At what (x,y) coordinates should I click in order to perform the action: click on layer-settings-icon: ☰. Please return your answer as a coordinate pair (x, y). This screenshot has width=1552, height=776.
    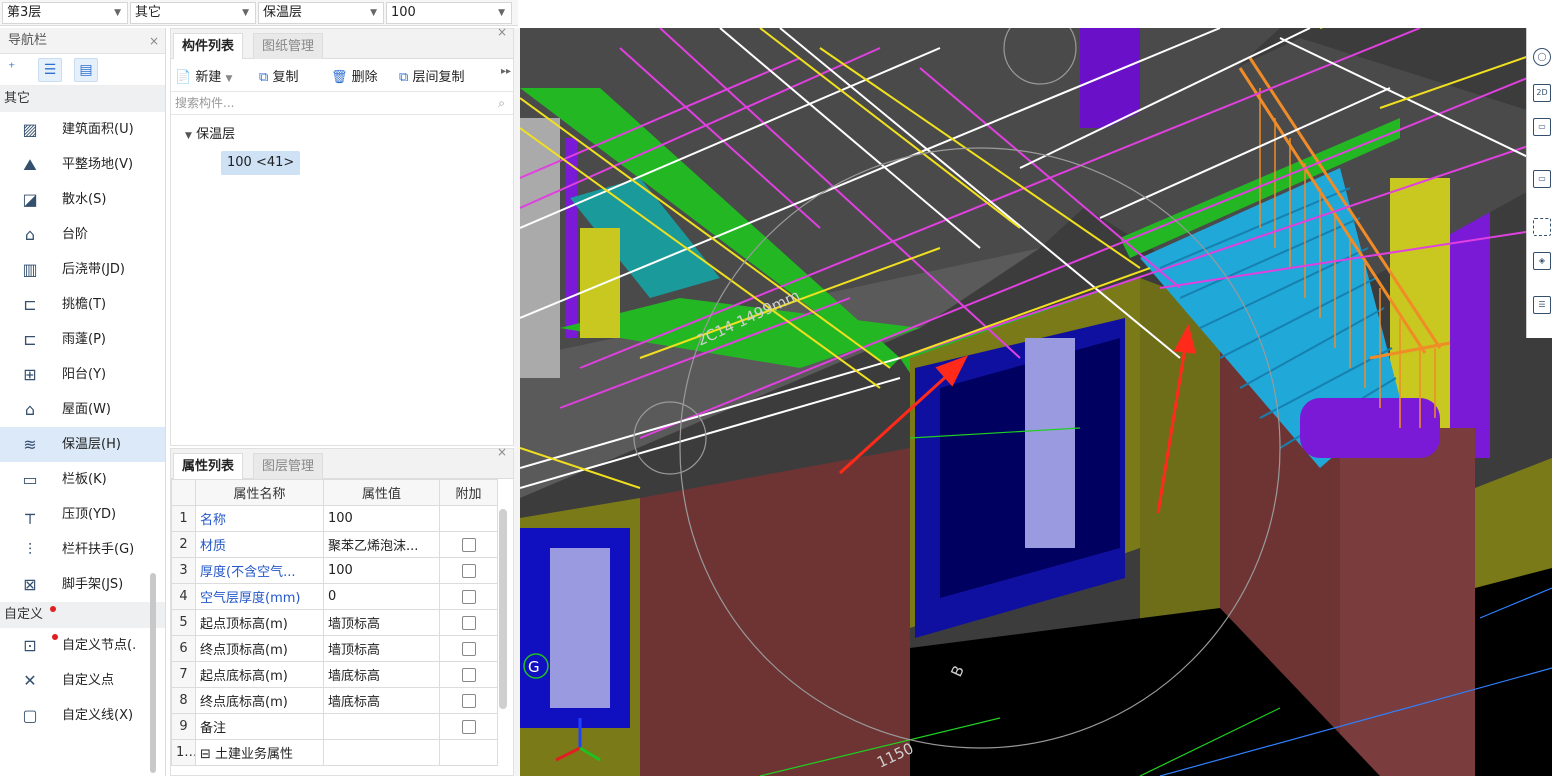
    Looking at the image, I should click on (1542, 305).